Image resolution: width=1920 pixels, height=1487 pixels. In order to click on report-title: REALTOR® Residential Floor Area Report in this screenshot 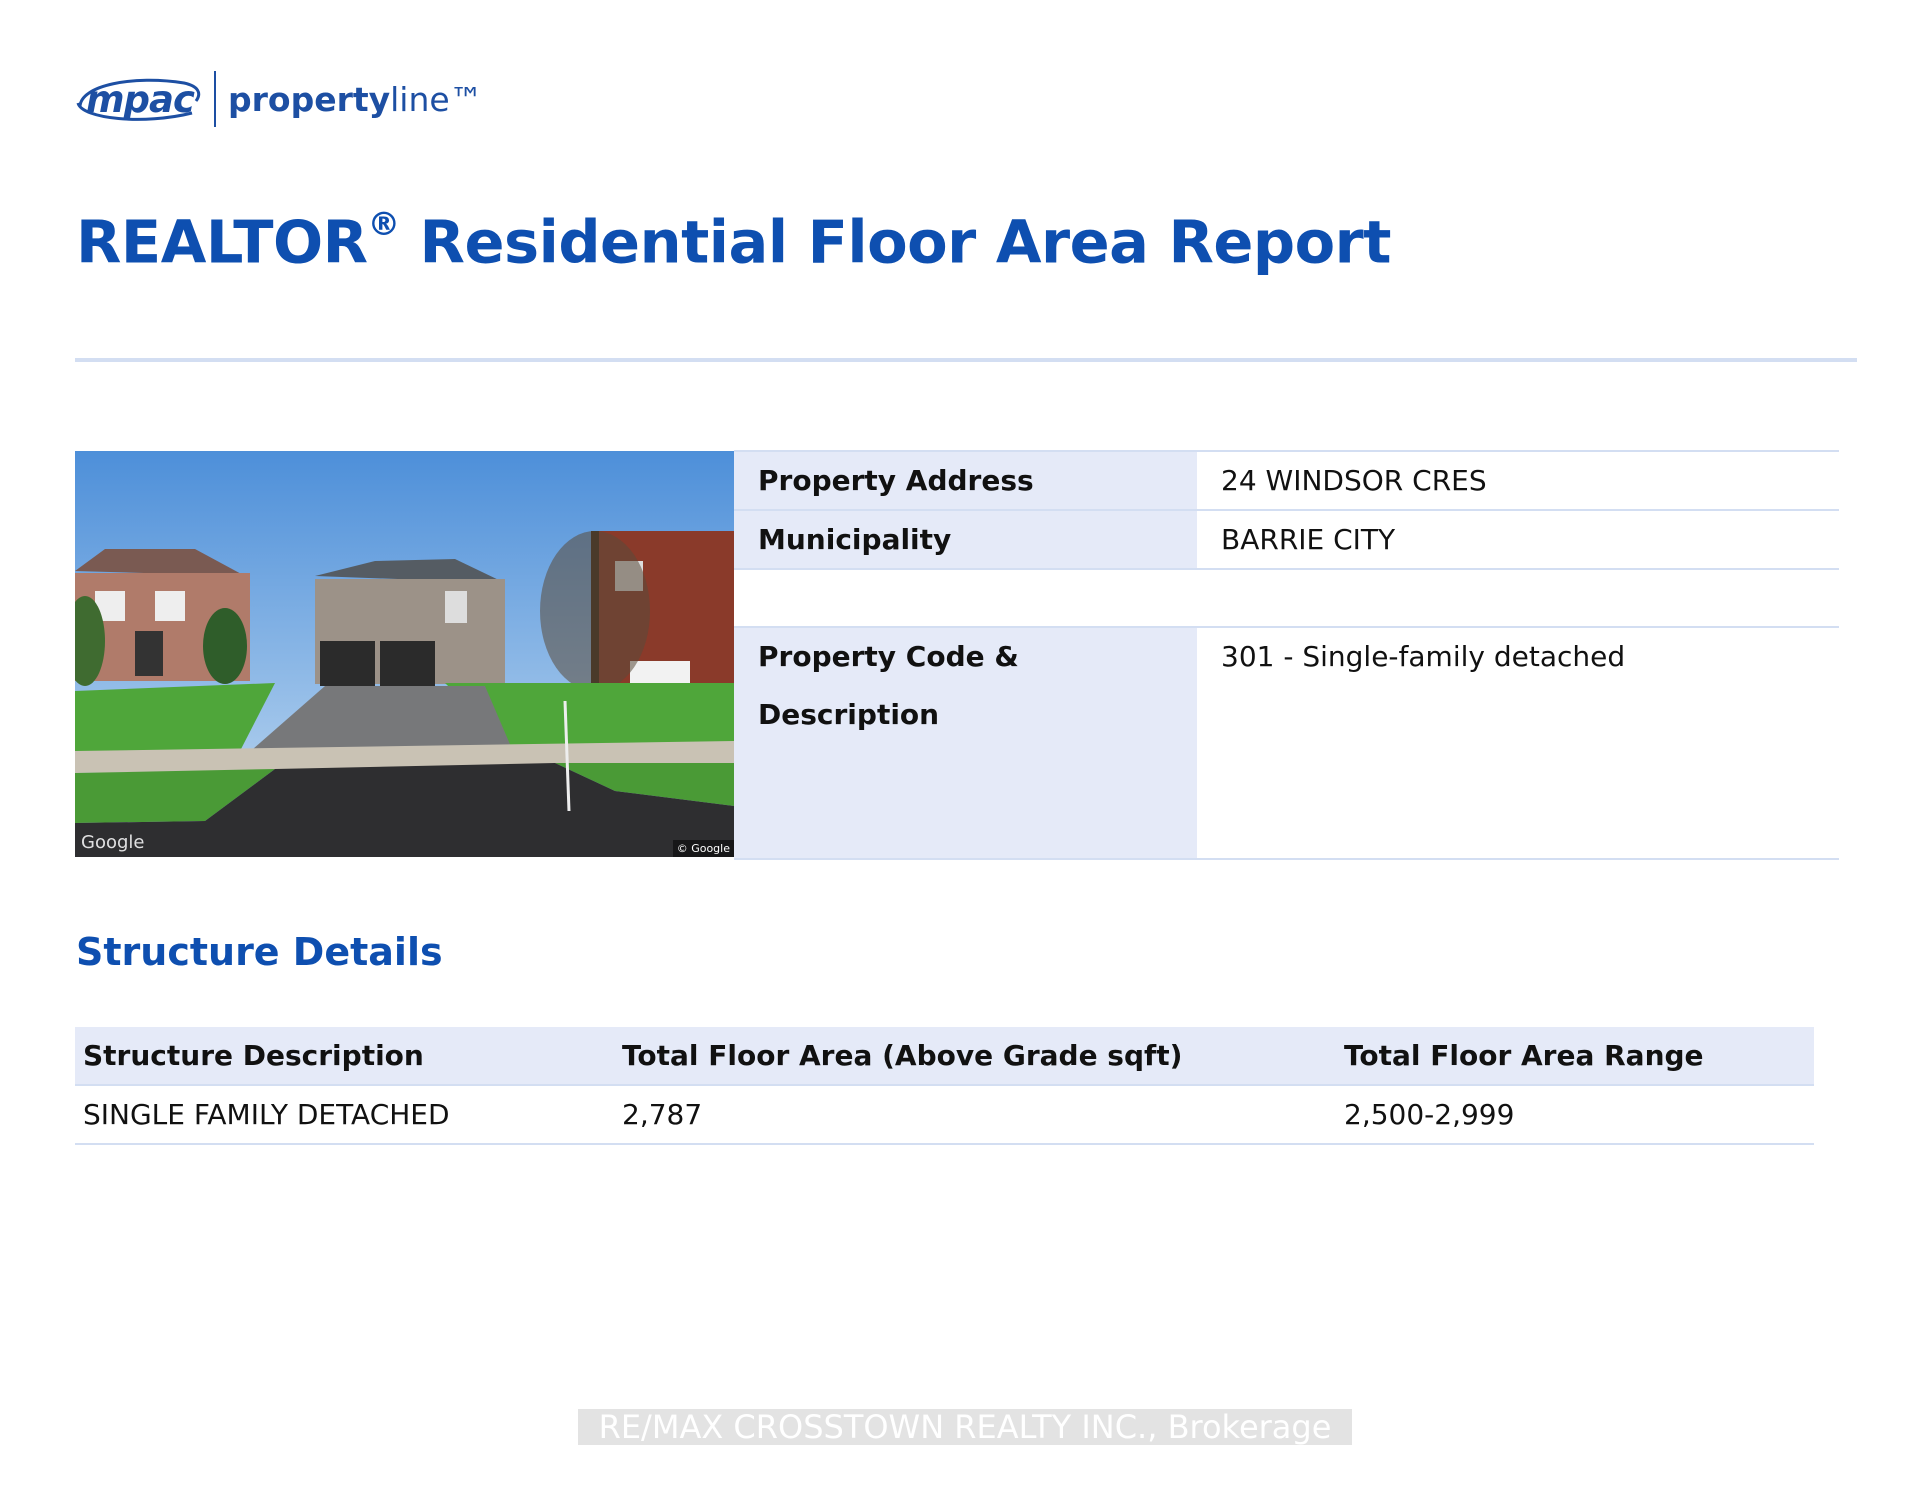, I will do `click(733, 241)`.